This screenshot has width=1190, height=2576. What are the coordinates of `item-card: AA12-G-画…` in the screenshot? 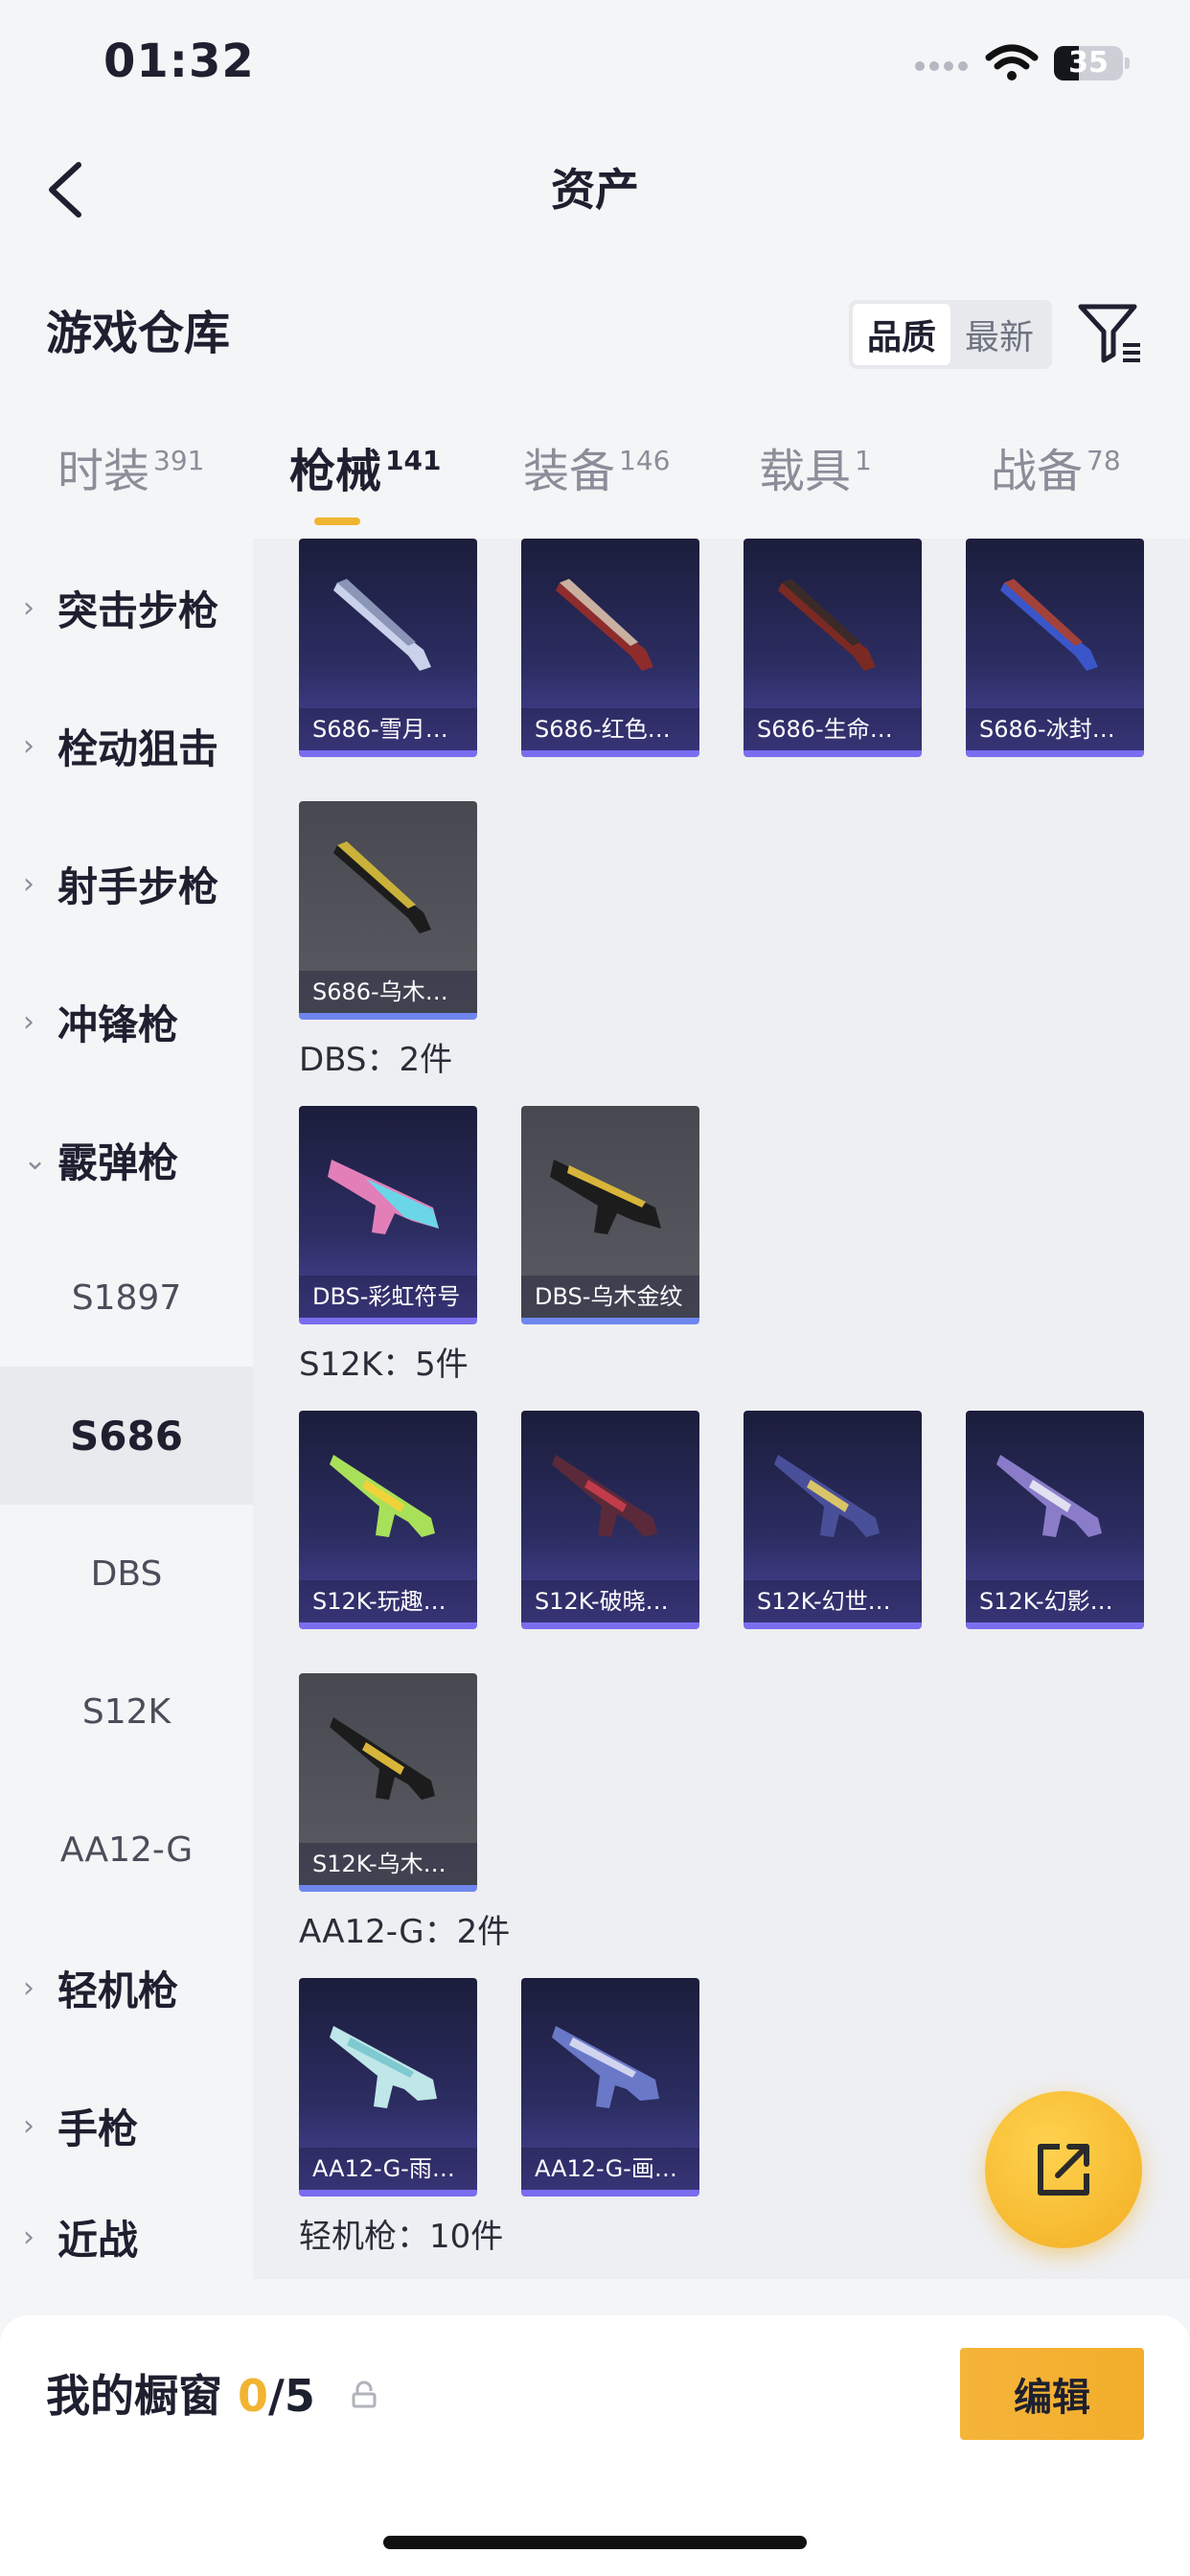 It's located at (610, 2087).